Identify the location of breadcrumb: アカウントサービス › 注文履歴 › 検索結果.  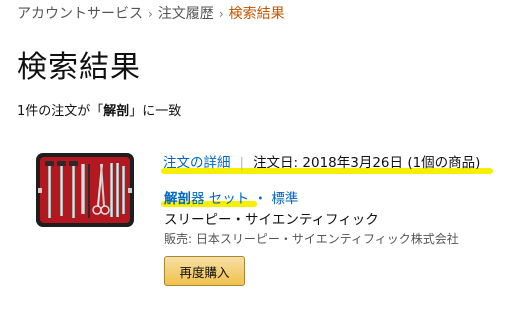
(151, 13).